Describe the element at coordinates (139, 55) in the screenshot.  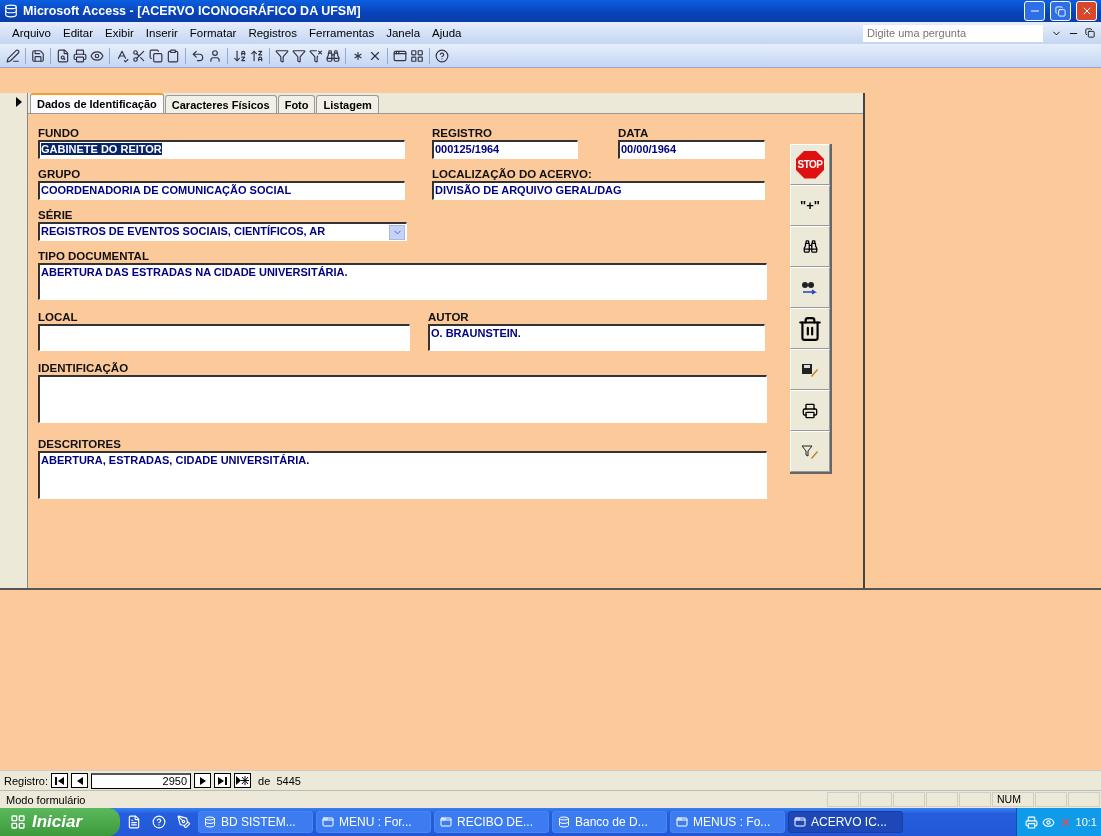
I see `cut-icon` at that location.